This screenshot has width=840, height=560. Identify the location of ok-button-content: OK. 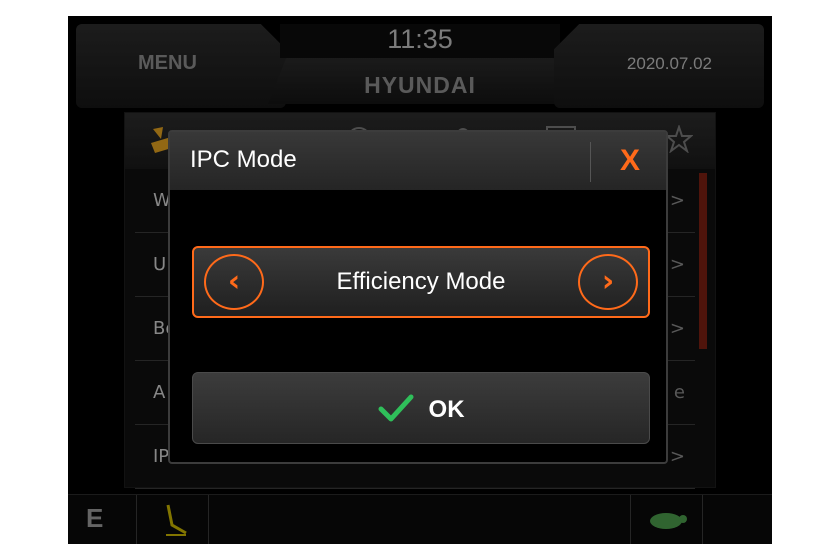
(421, 410).